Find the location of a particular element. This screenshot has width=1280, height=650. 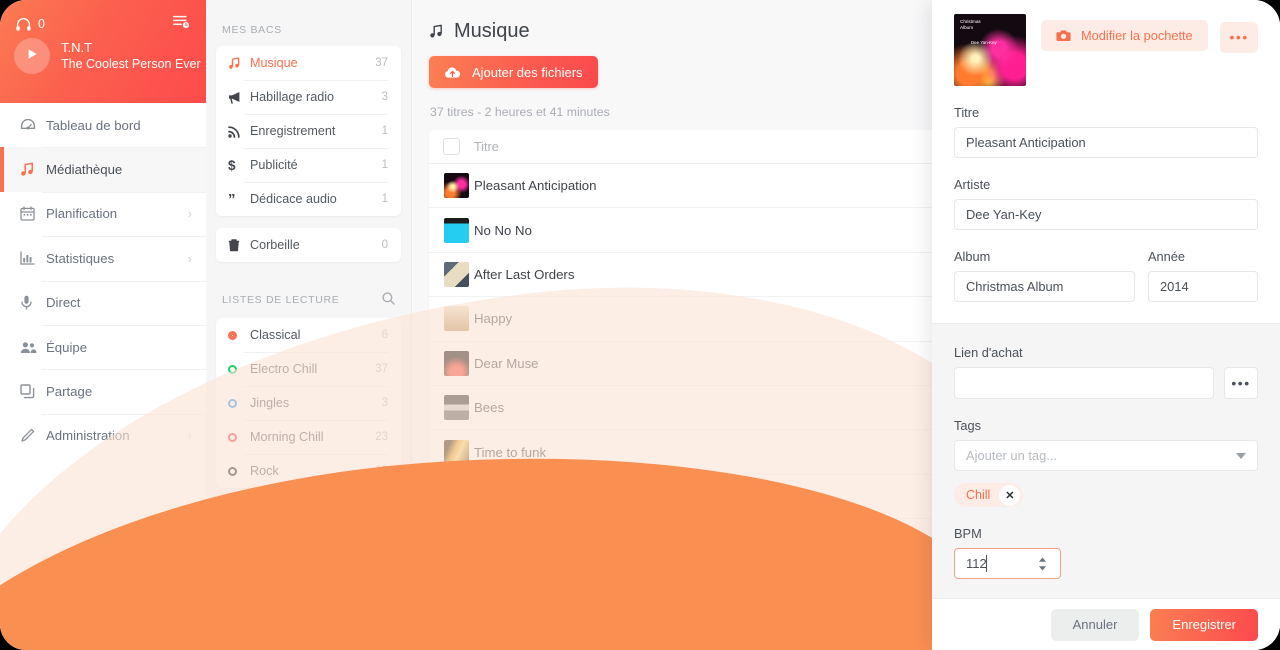

bac-item-count: 1 is located at coordinates (384, 199).